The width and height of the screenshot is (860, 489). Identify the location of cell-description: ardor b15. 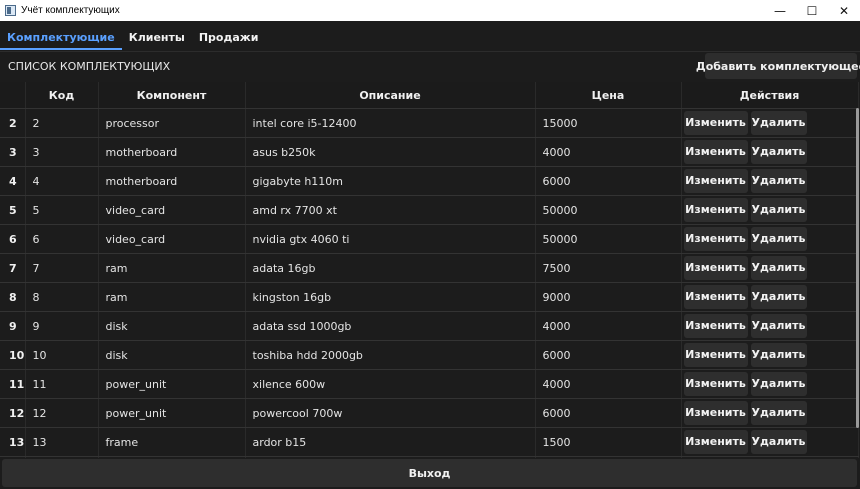
(390, 442).